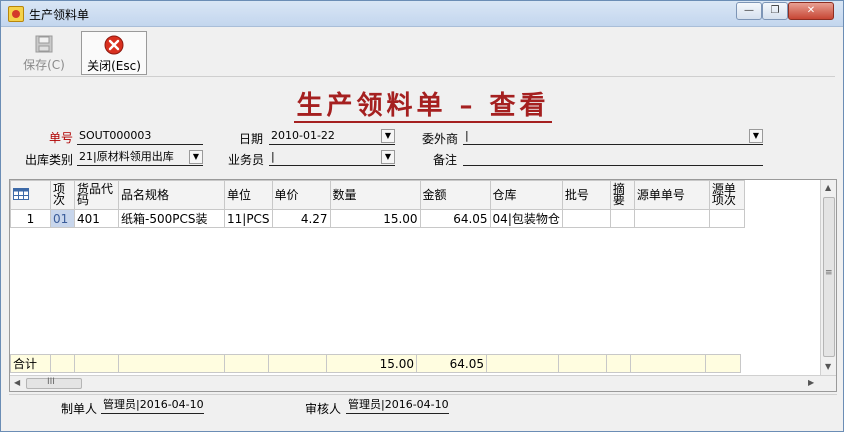 This screenshot has height=432, width=844. What do you see at coordinates (811, 11) in the screenshot?
I see `window-close-button: ✕` at bounding box center [811, 11].